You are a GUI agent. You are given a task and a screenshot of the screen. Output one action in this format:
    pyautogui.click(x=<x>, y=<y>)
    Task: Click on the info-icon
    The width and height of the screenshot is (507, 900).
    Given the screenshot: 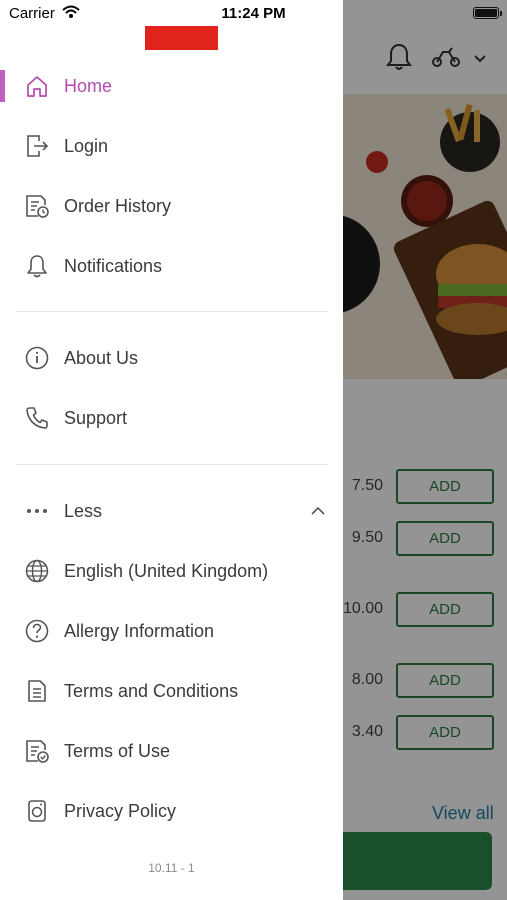 What is the action you would take?
    pyautogui.click(x=37, y=358)
    